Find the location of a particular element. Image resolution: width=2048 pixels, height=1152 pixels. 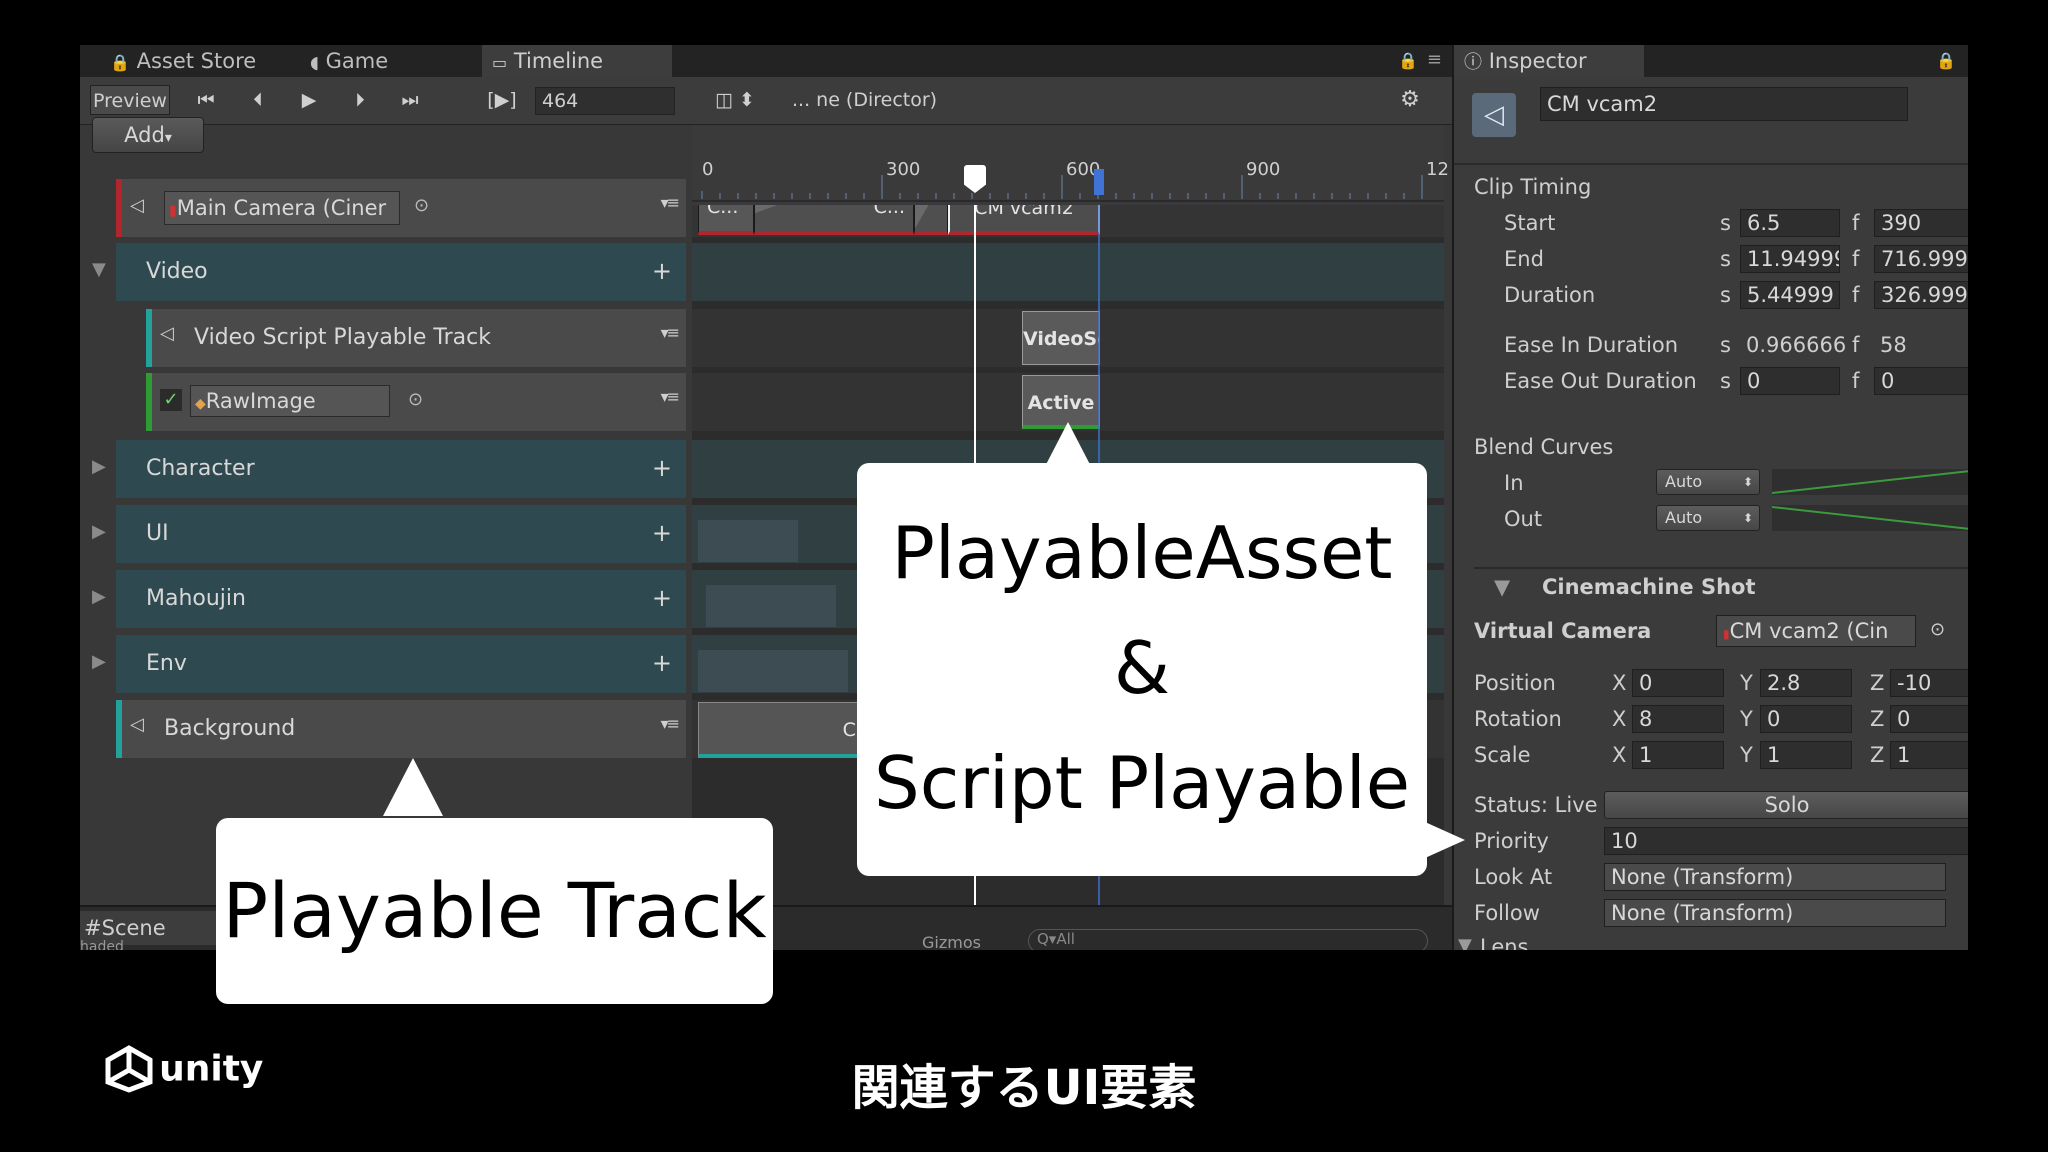

position-z-field: -10 is located at coordinates (1929, 683).